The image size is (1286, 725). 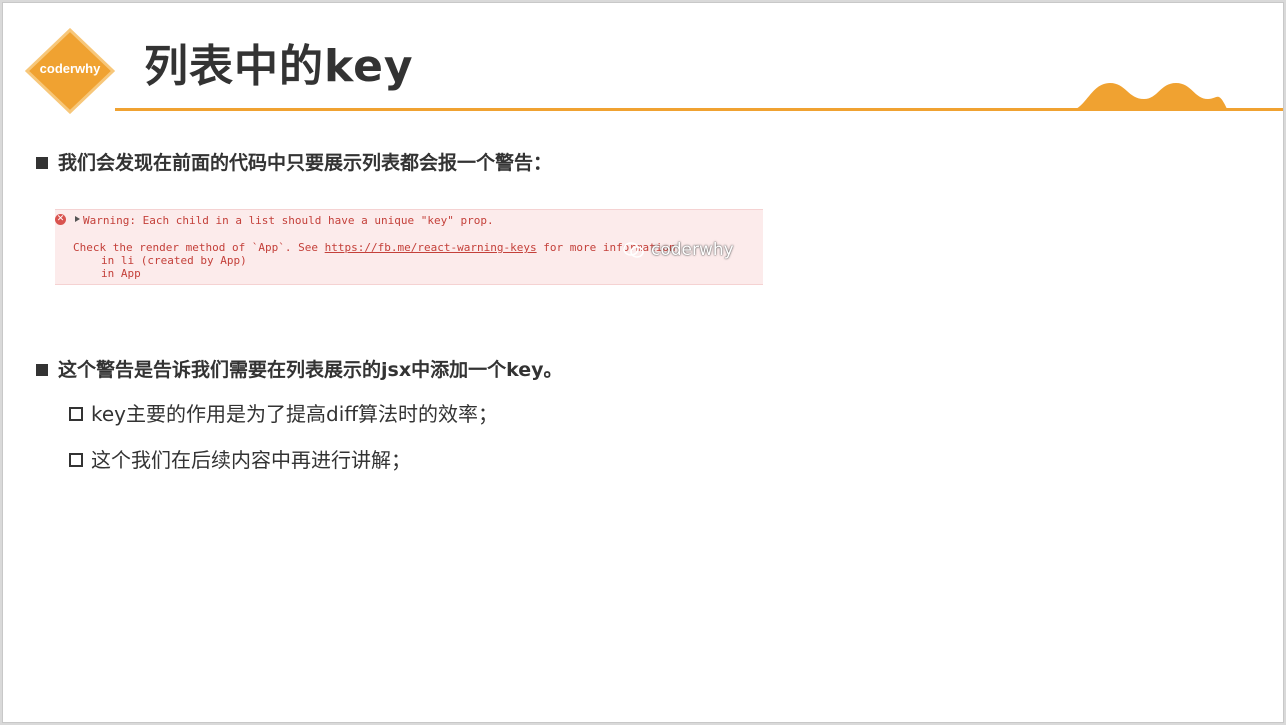 What do you see at coordinates (251, 460) in the screenshot?
I see `sub-bullet-2-text: 这个我们在后续内容中再进行讲解；` at bounding box center [251, 460].